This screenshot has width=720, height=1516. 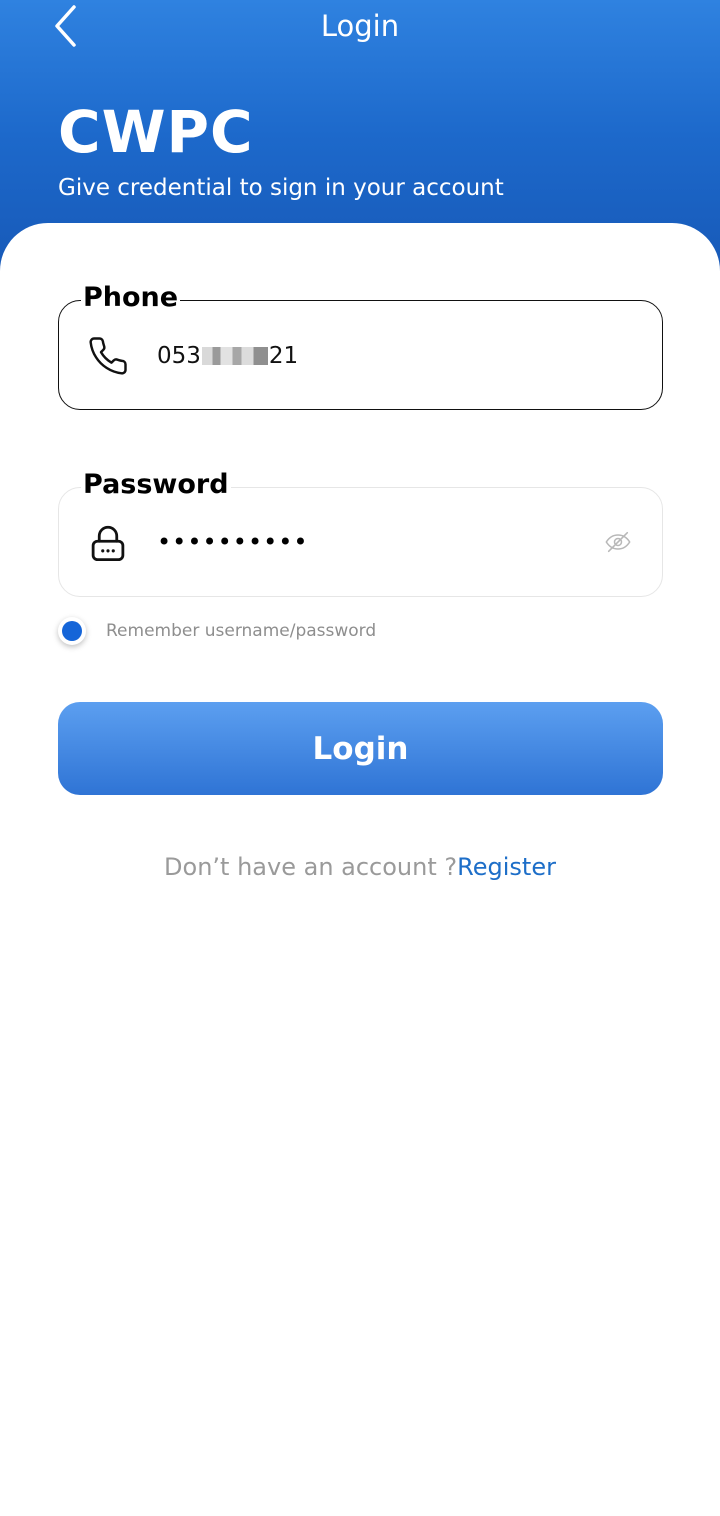 I want to click on phone-icon, so click(x=108, y=356).